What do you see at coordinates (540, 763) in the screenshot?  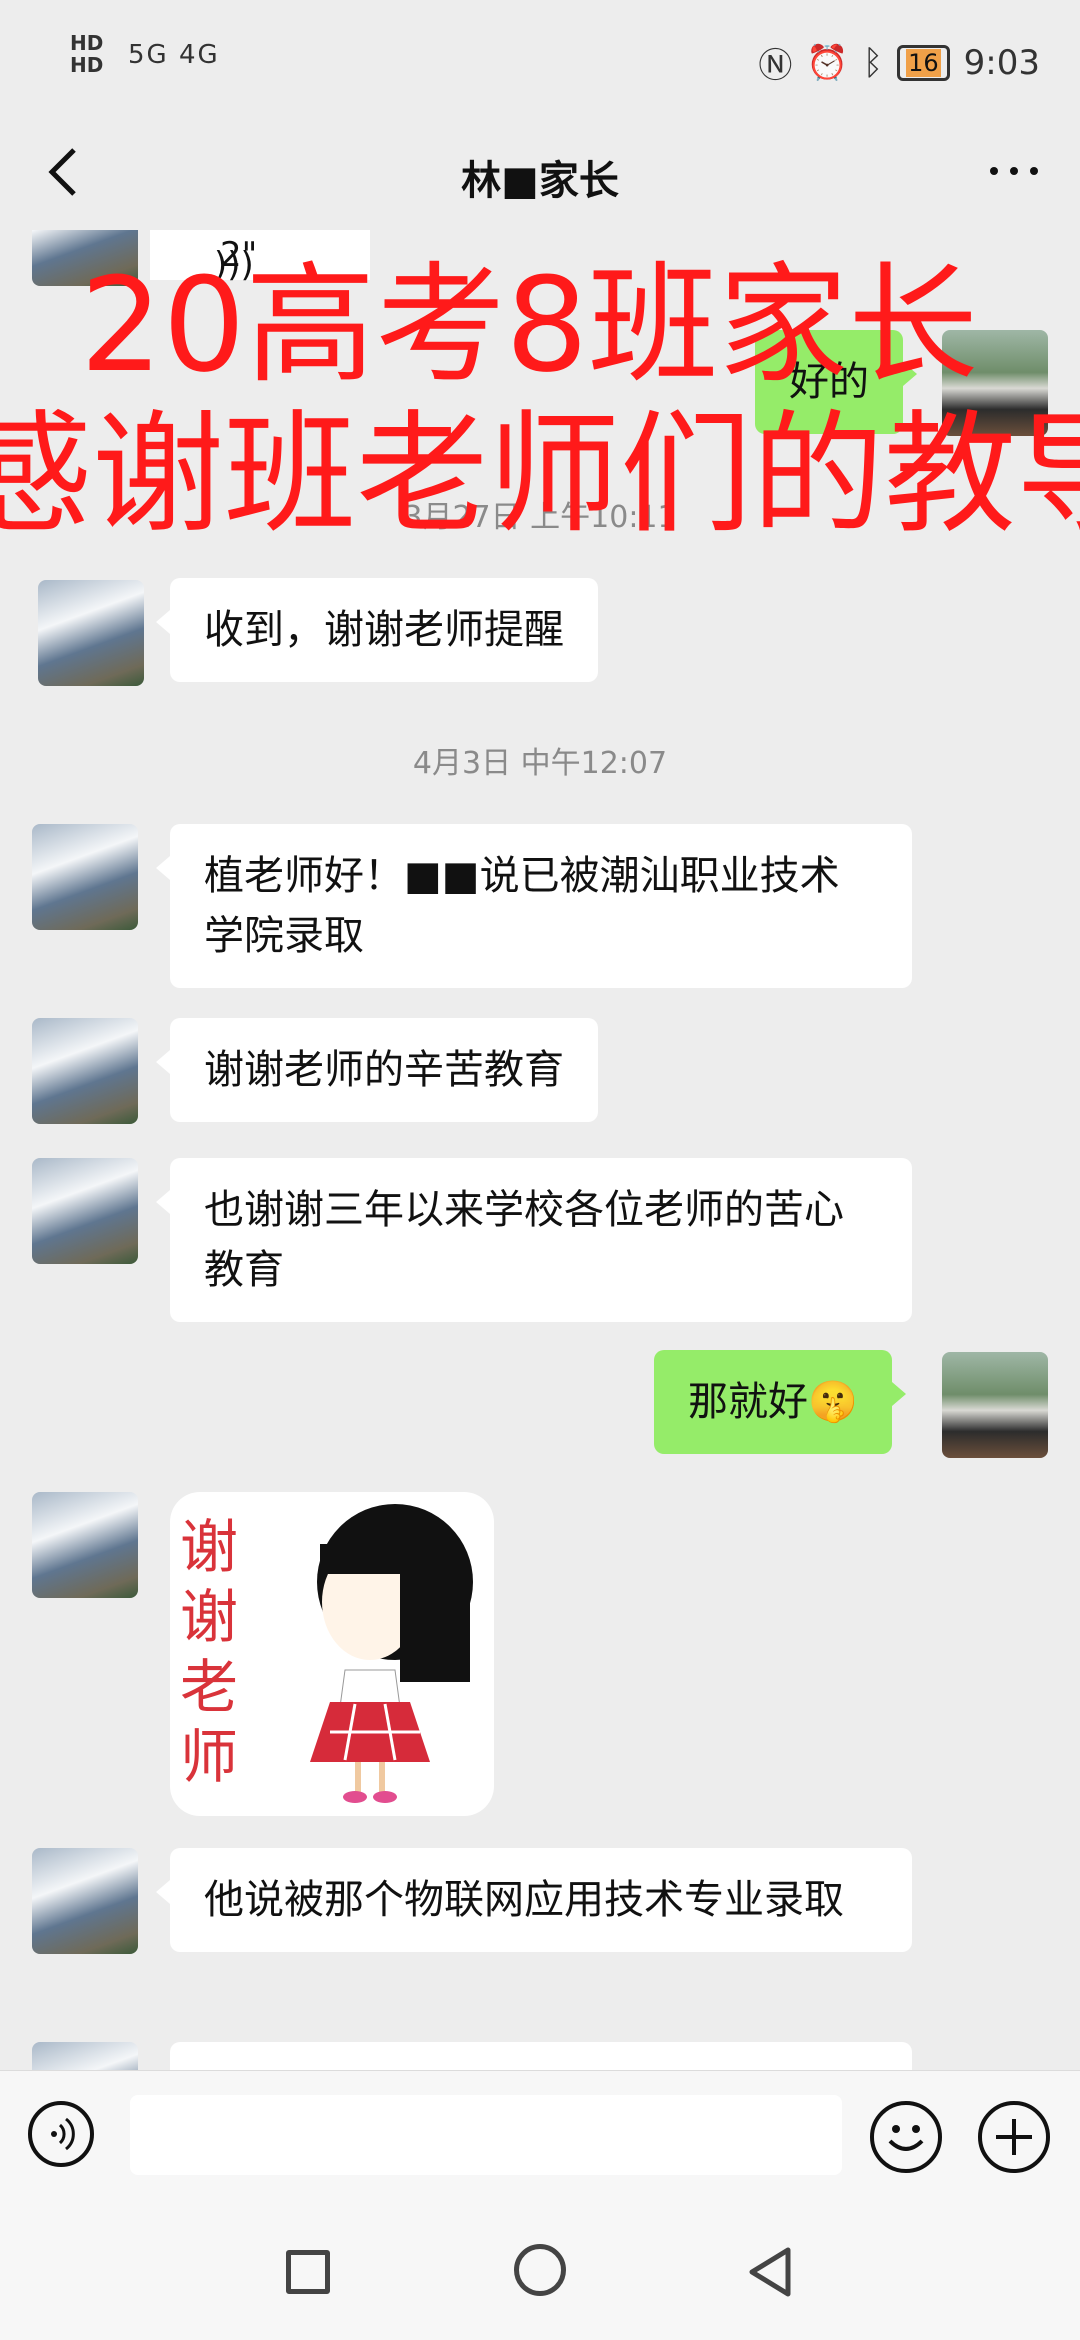 I see `timestamp: 4月3日 中午12:07` at bounding box center [540, 763].